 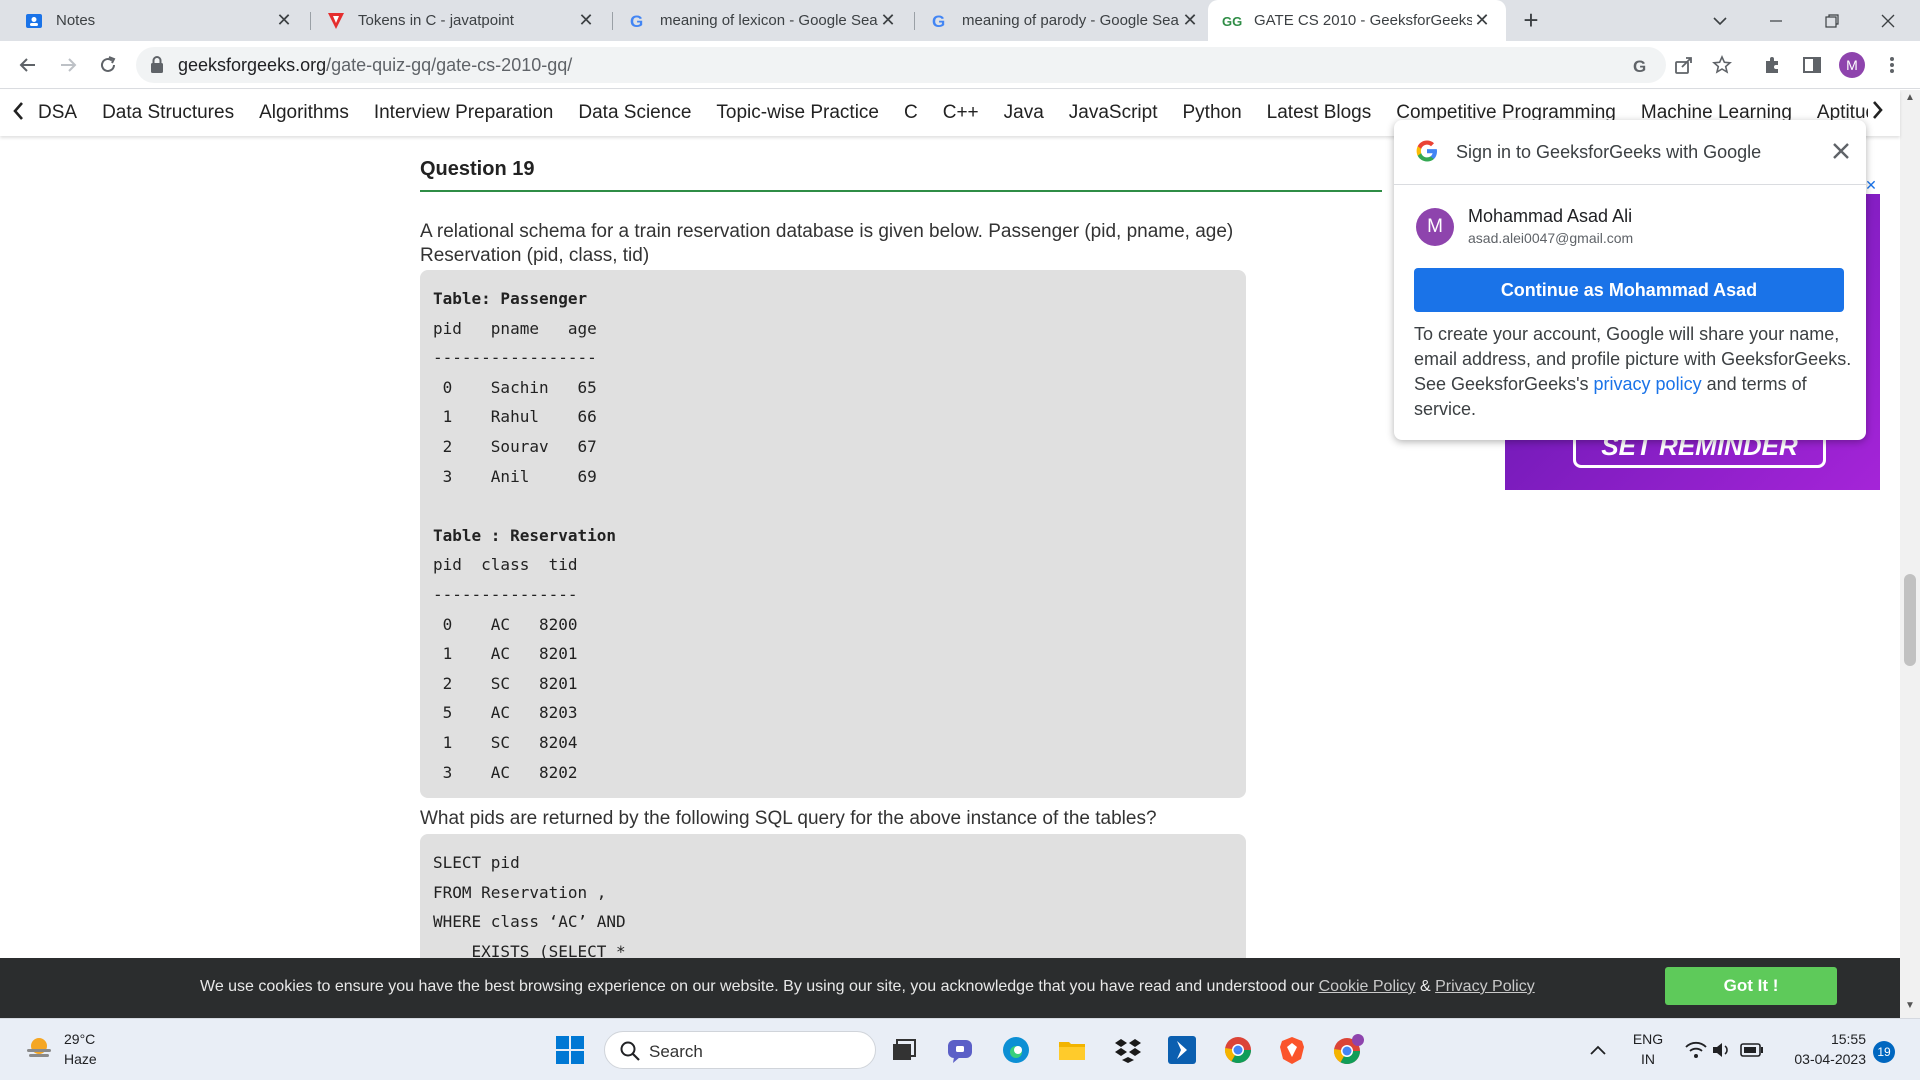 I want to click on cookie-ampersand: &, so click(x=1425, y=986).